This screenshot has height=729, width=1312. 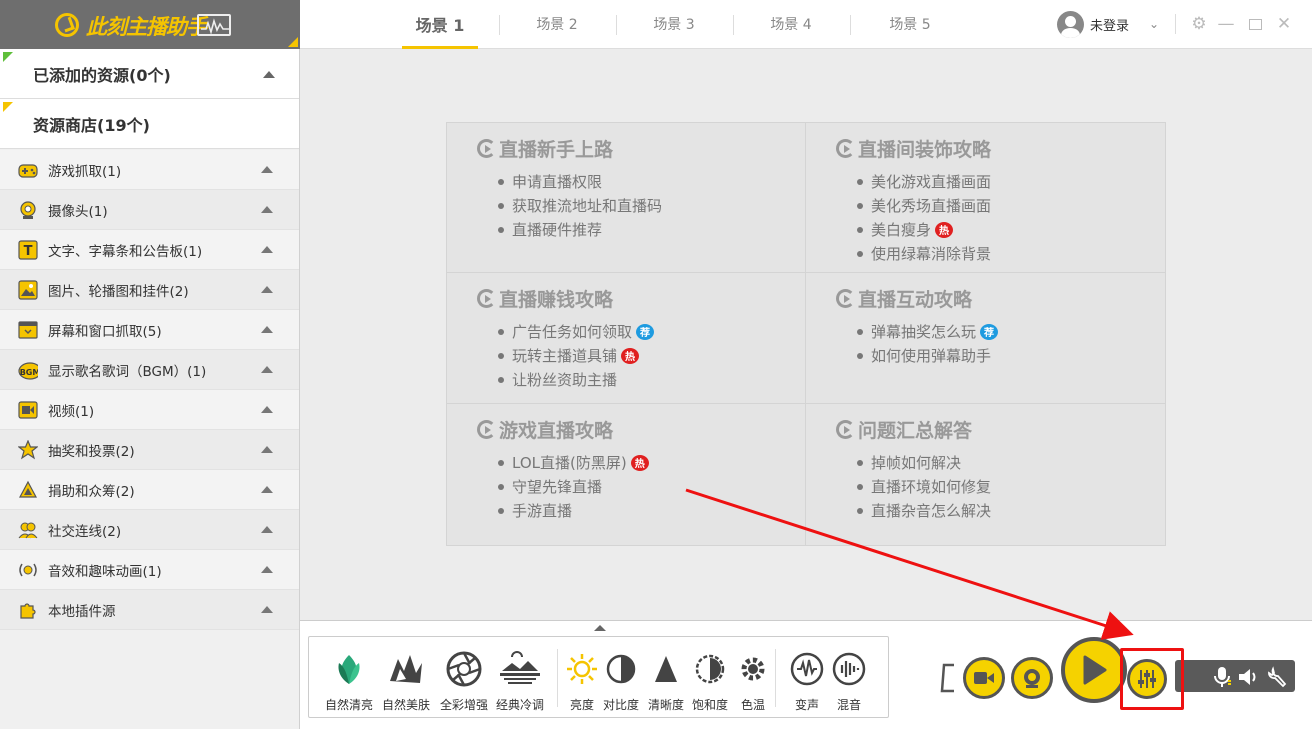 I want to click on collapse-arrow-icon, so click(x=269, y=74).